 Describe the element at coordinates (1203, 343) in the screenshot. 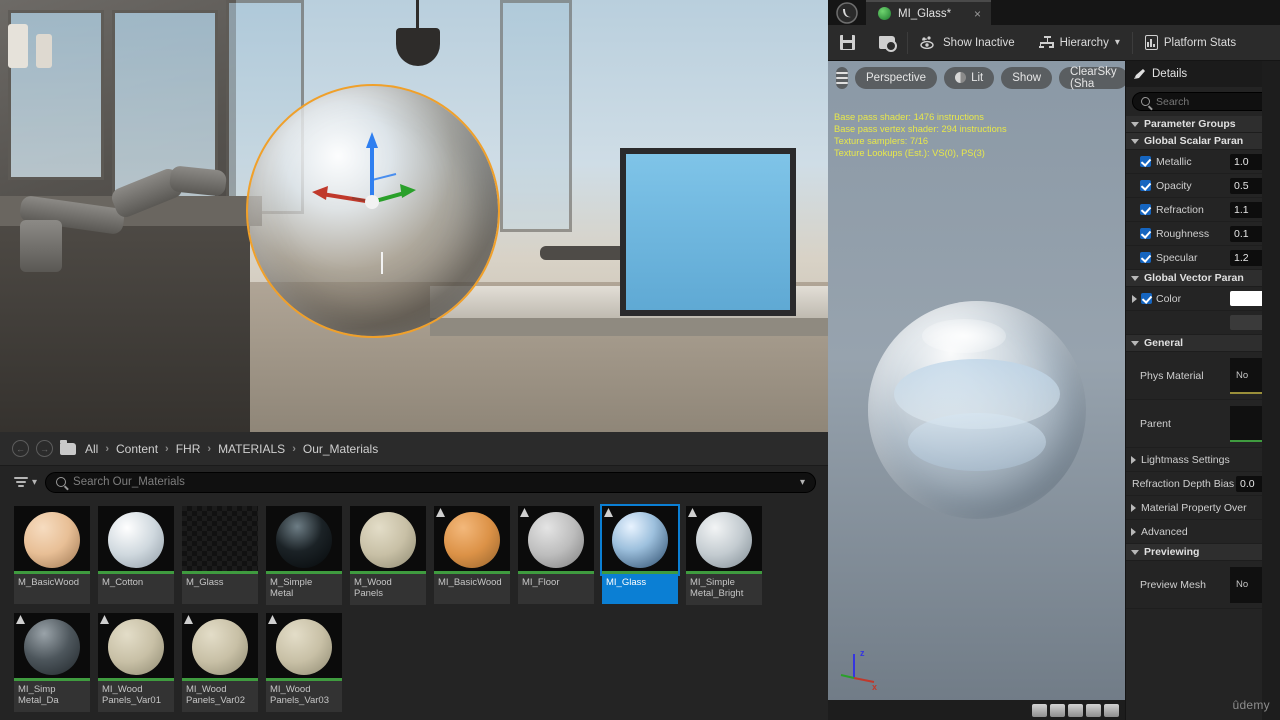

I see `details-category-general: General` at that location.